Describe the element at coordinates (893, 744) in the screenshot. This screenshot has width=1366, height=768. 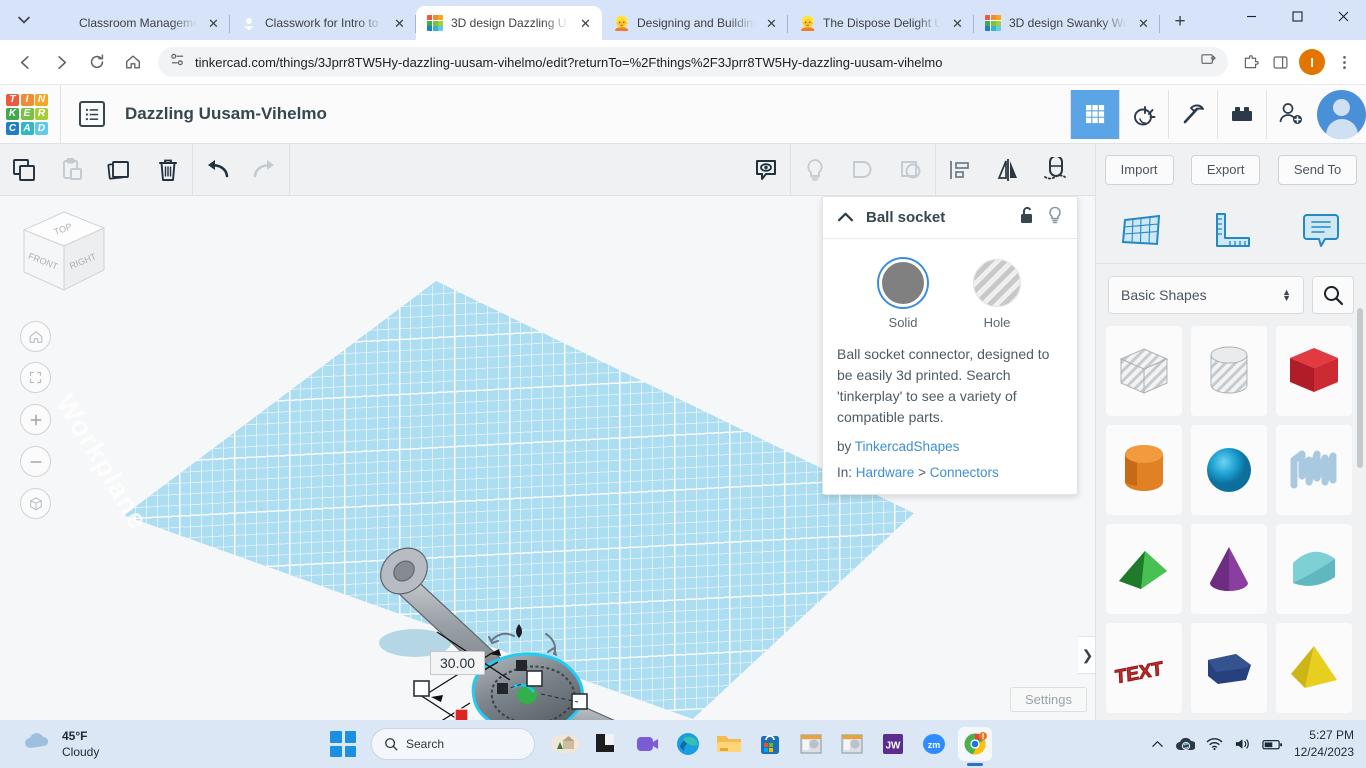
I see `jw-app: JW` at that location.